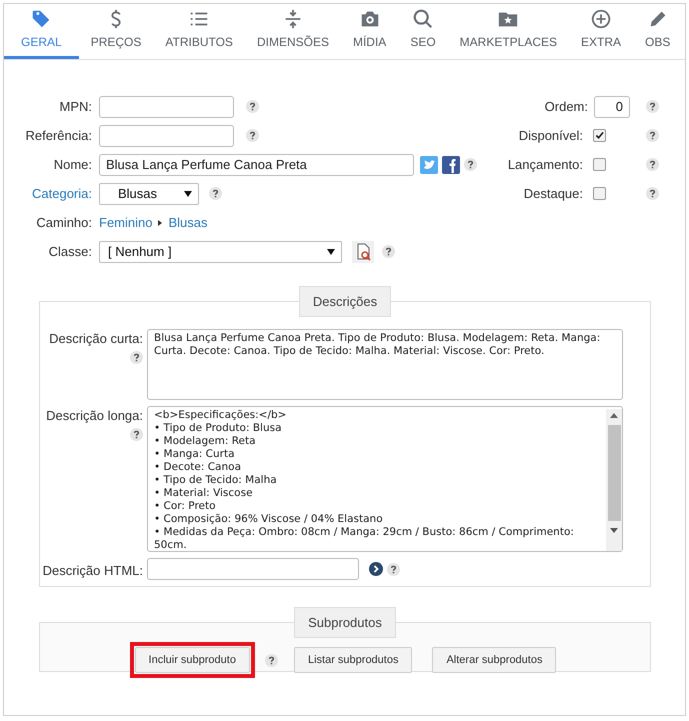  I want to click on tab: EXTRA, so click(601, 31).